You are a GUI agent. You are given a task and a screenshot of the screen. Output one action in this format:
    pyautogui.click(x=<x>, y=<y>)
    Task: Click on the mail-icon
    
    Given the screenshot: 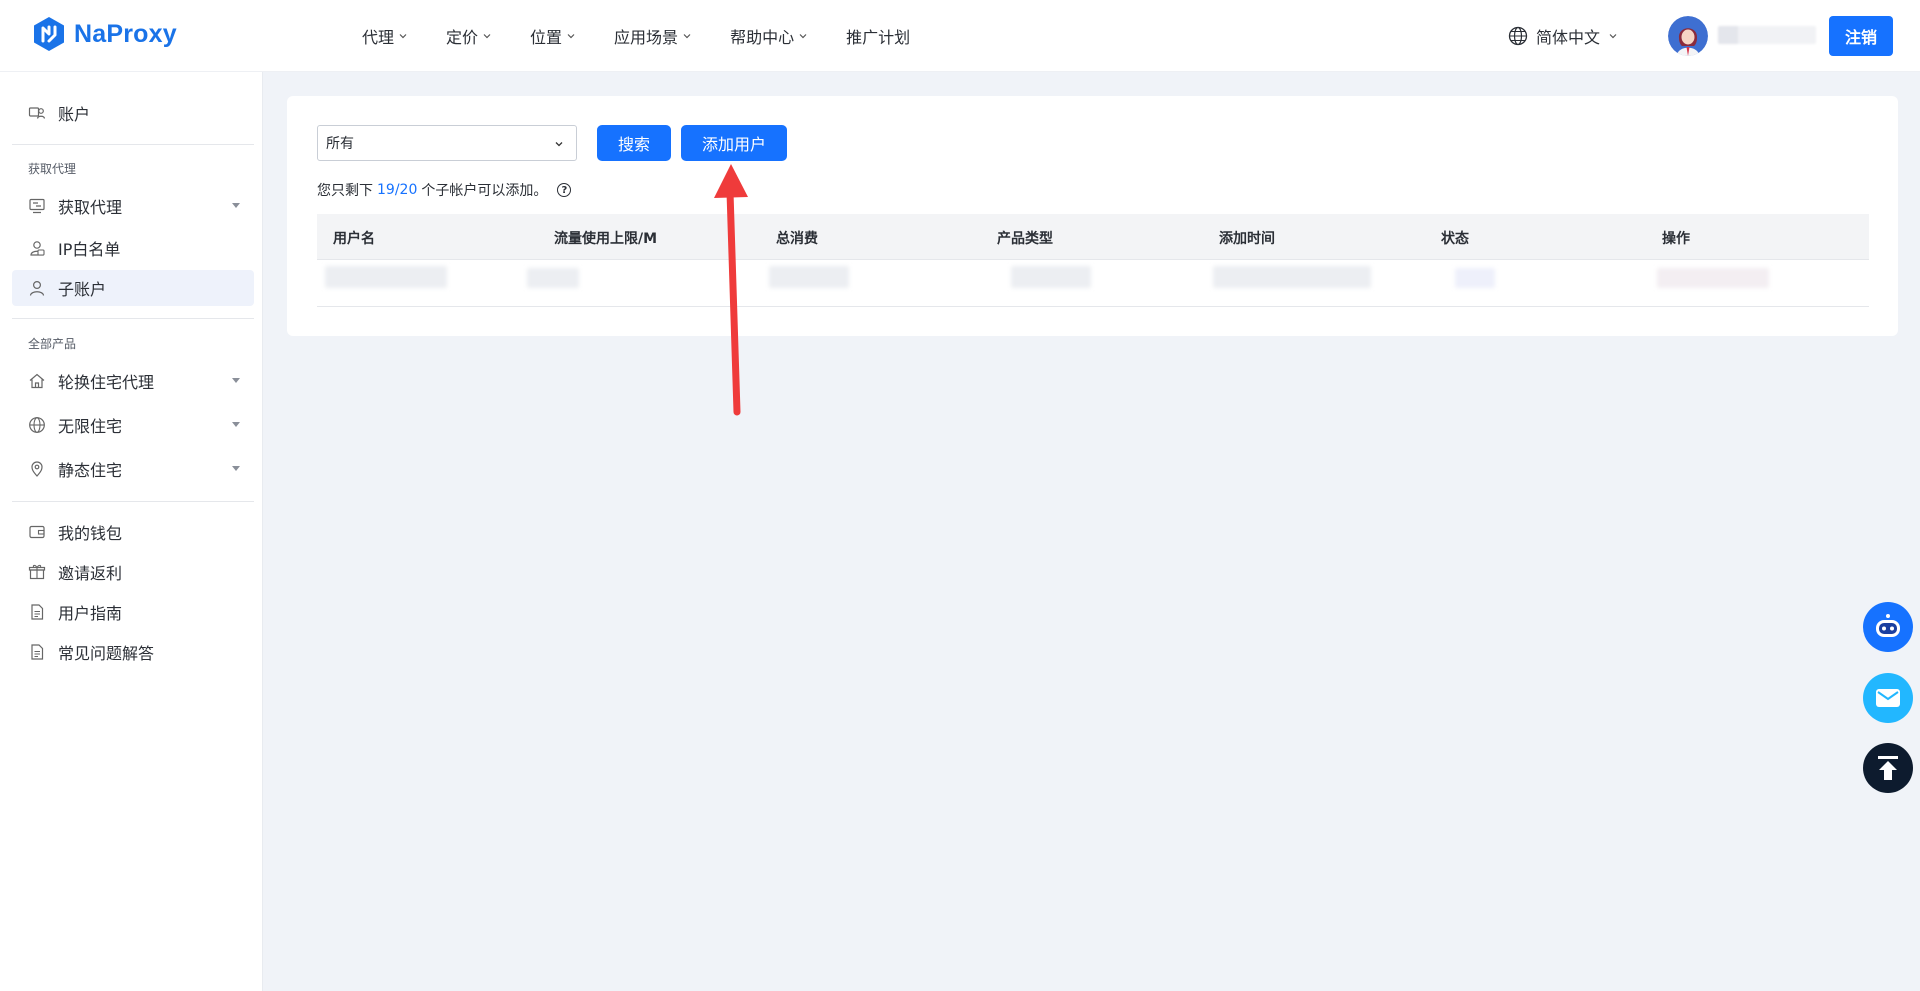 What is the action you would take?
    pyautogui.click(x=1888, y=698)
    